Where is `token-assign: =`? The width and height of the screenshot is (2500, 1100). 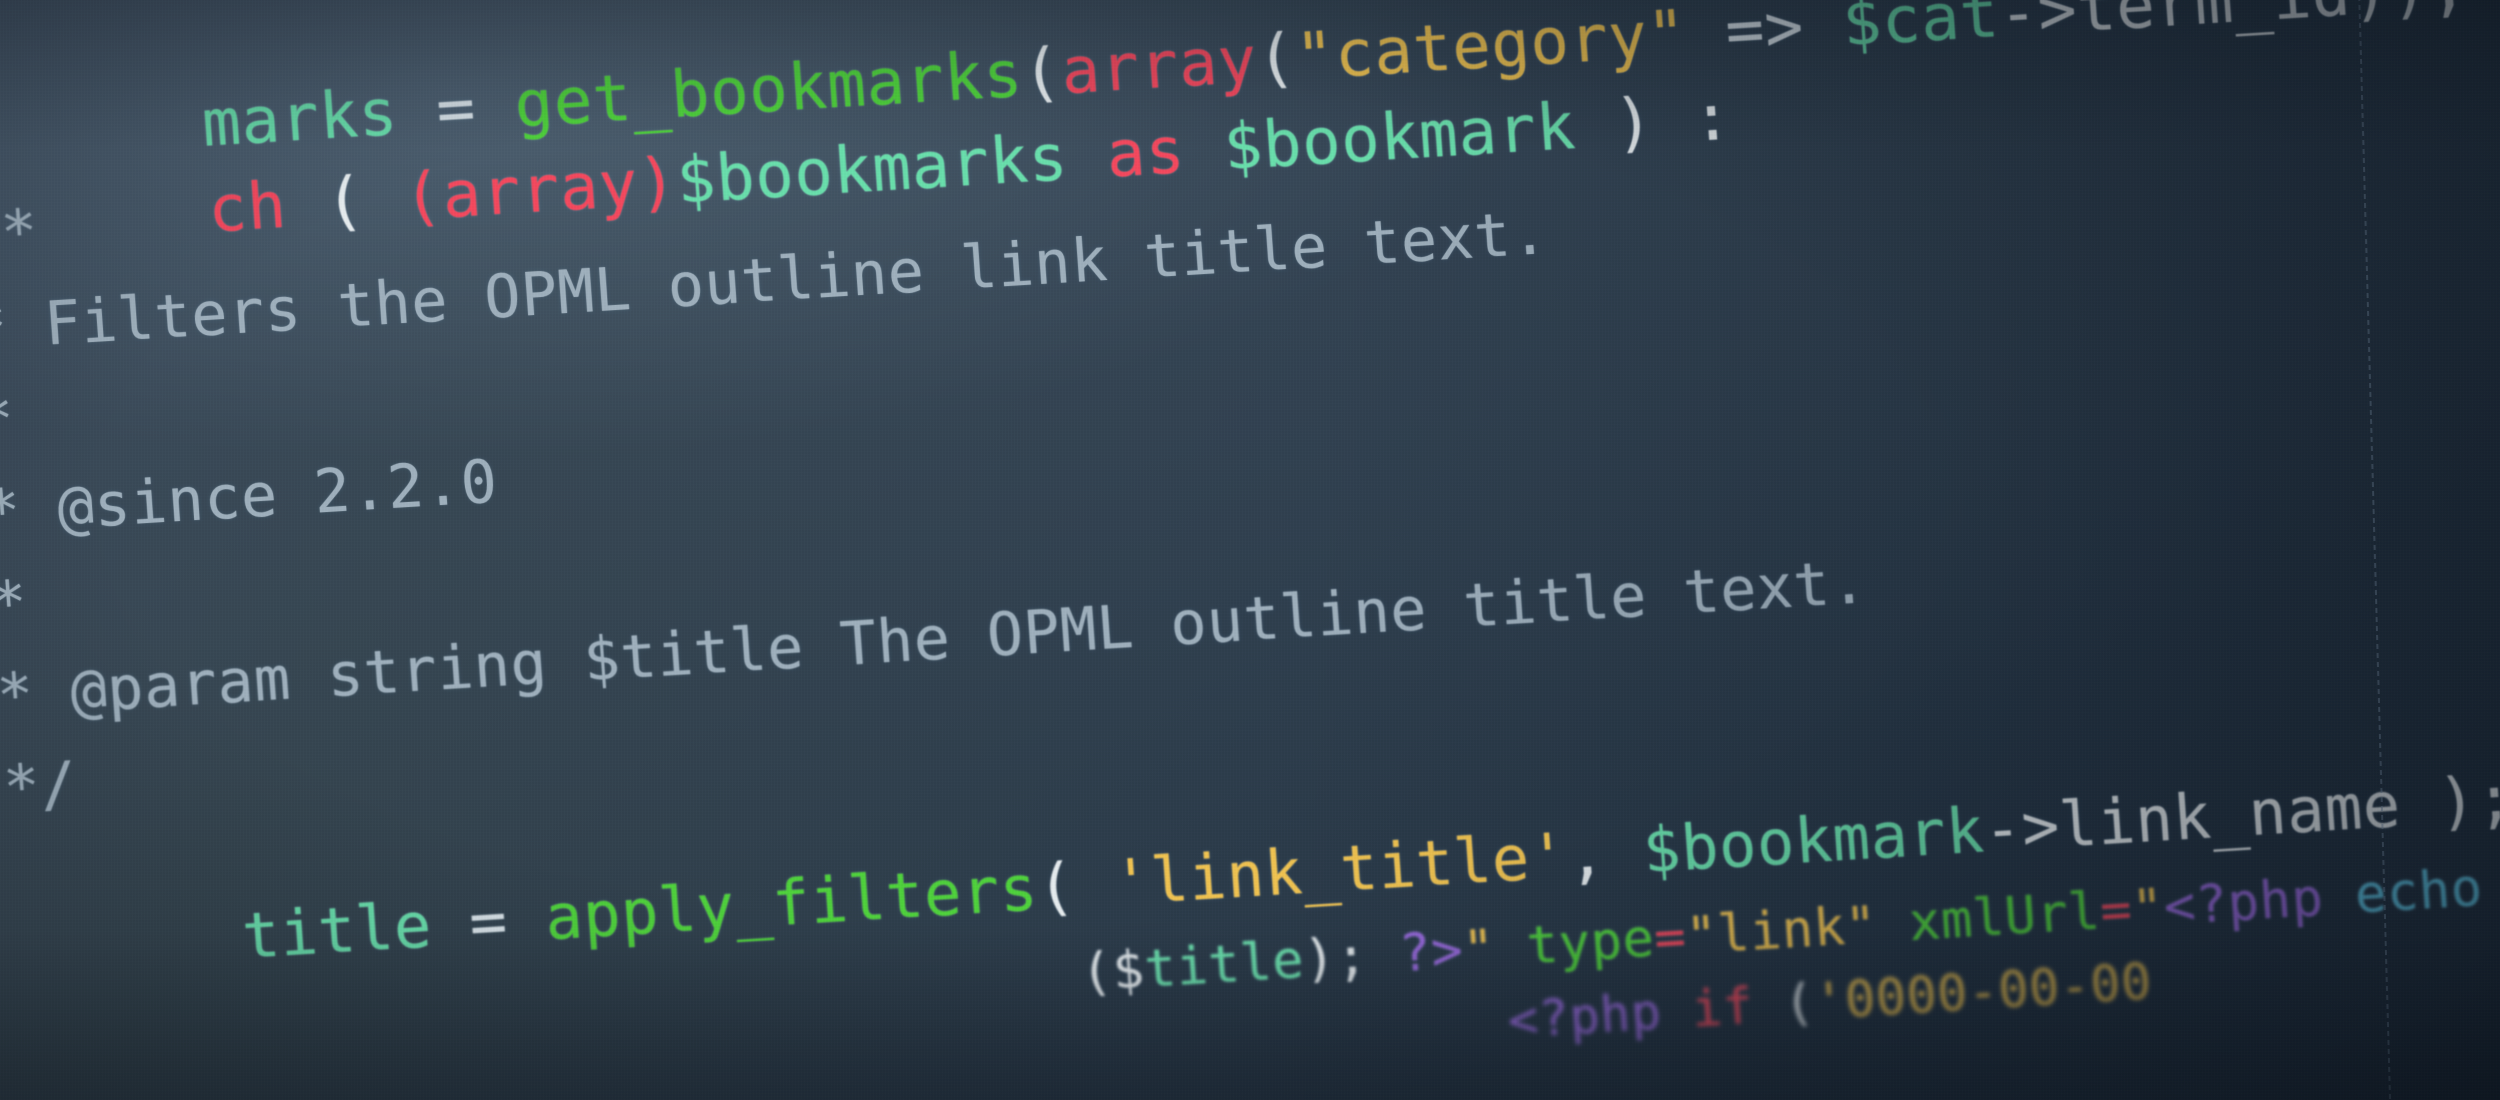 token-assign: = is located at coordinates (488, 921).